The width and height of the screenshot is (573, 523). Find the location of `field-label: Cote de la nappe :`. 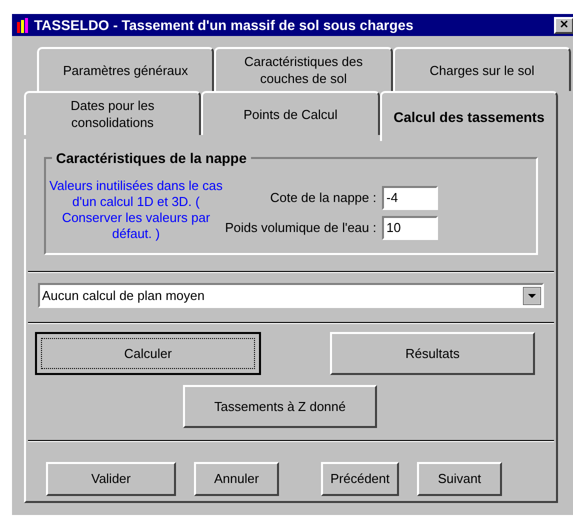

field-label: Cote de la nappe : is located at coordinates (323, 198).